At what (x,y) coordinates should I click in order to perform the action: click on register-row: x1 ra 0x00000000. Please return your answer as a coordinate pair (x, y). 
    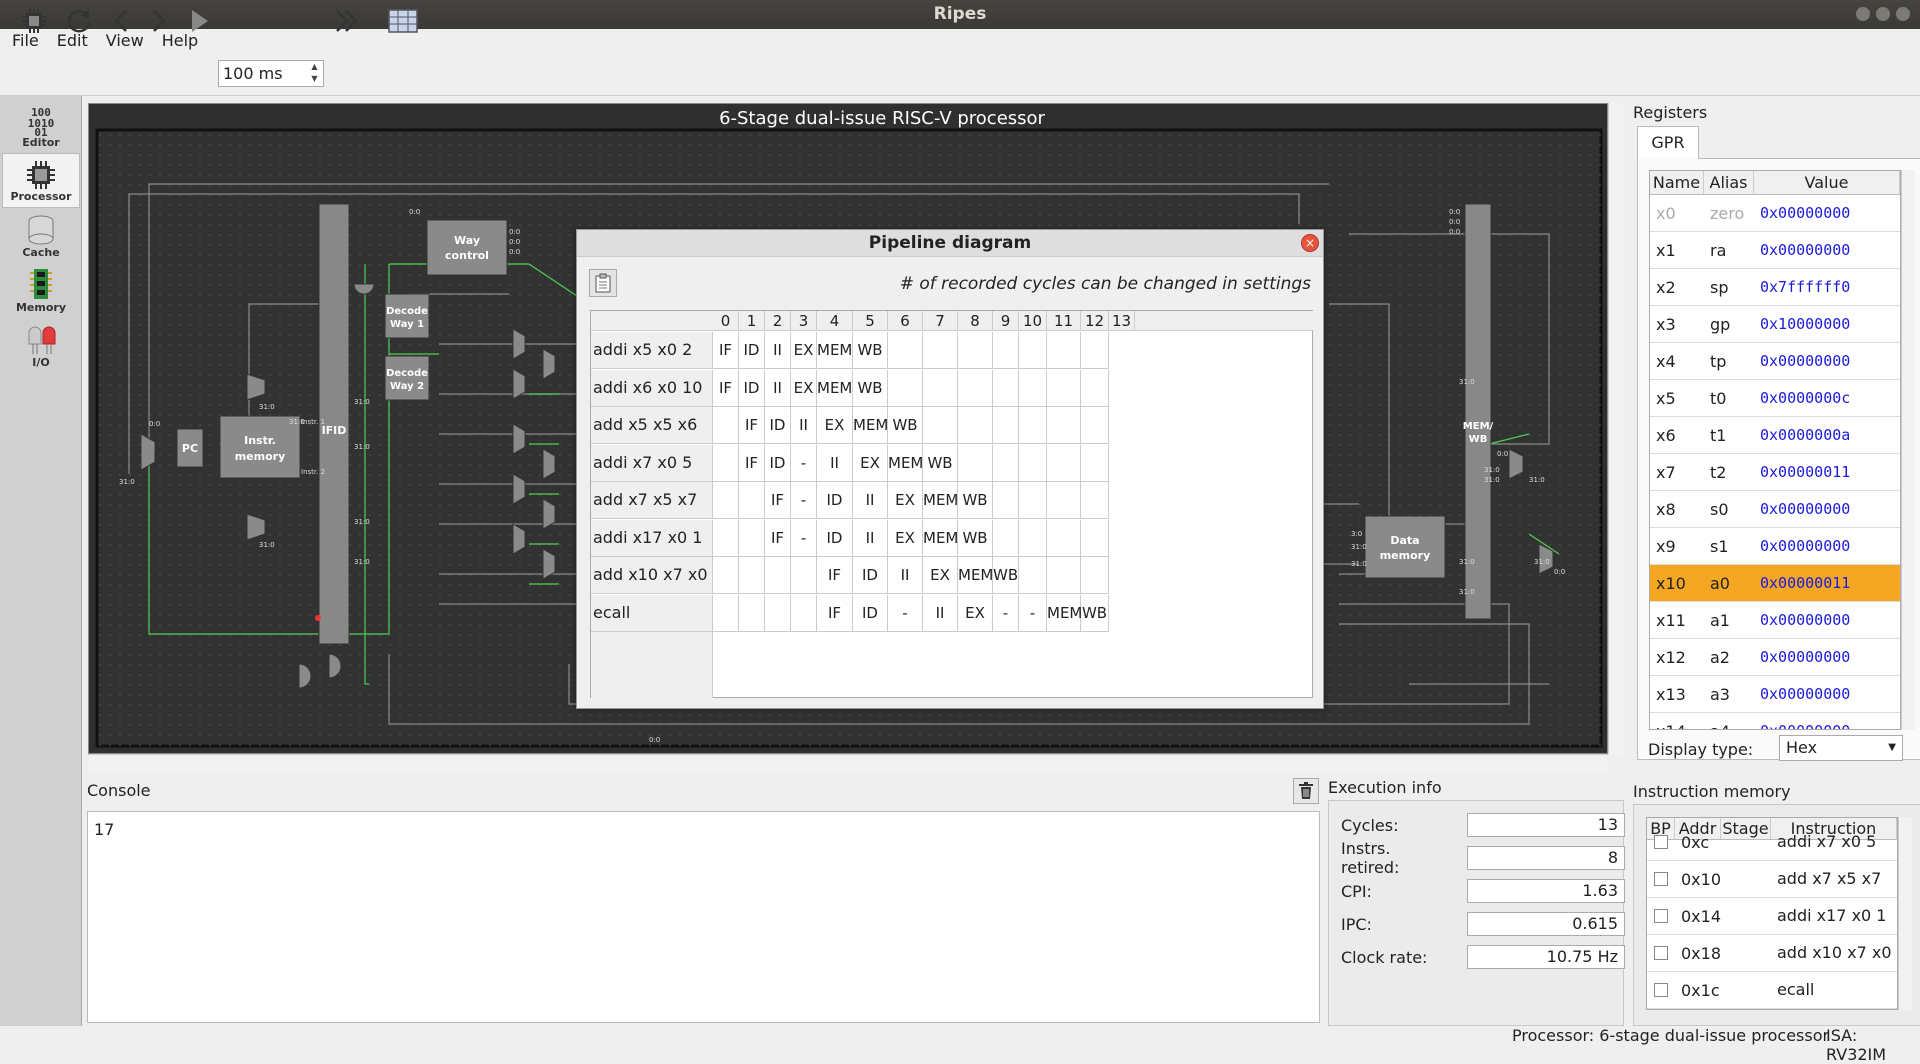
    Looking at the image, I should click on (1775, 250).